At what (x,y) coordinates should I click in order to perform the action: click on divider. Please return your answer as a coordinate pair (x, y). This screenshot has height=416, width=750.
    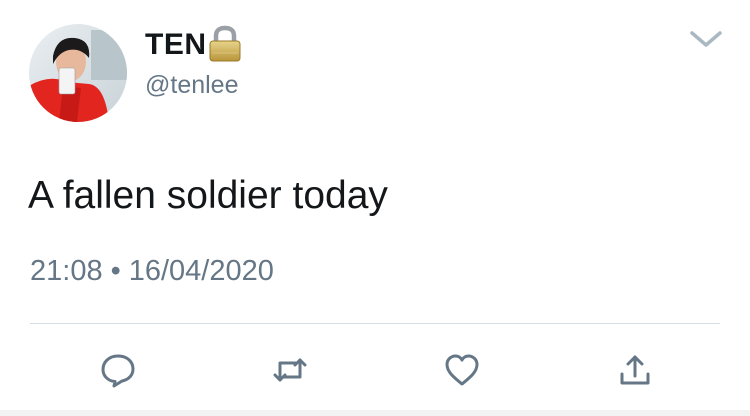
    Looking at the image, I should click on (375, 323).